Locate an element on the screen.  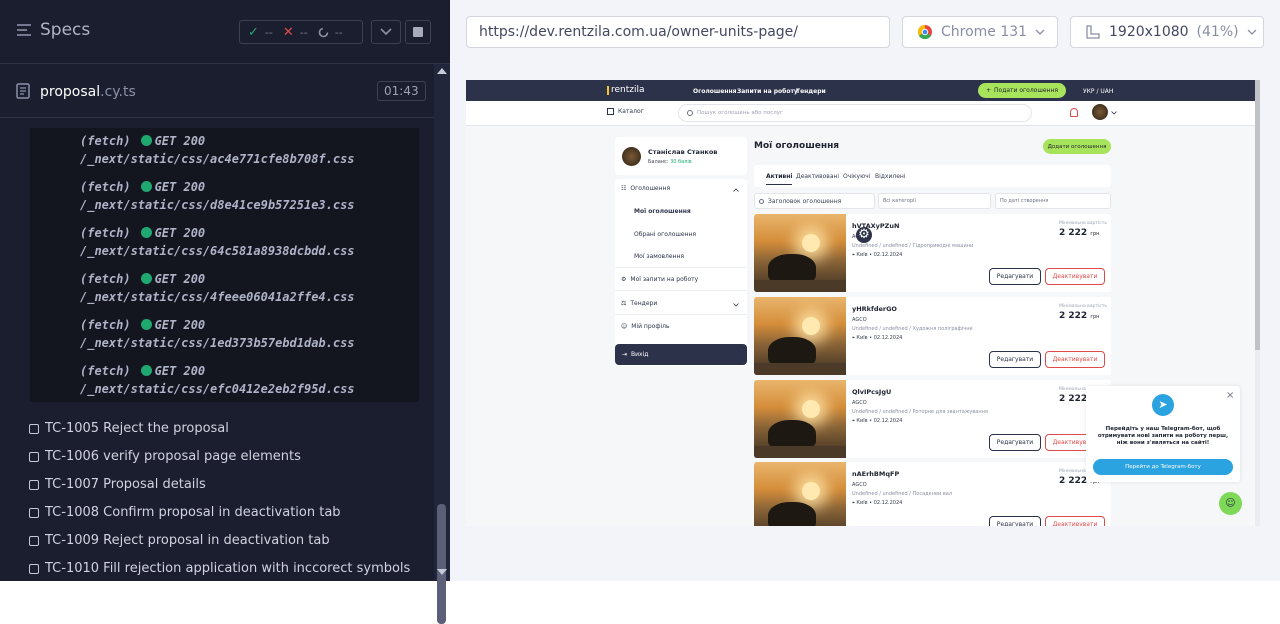
avatar is located at coordinates (1100, 112).